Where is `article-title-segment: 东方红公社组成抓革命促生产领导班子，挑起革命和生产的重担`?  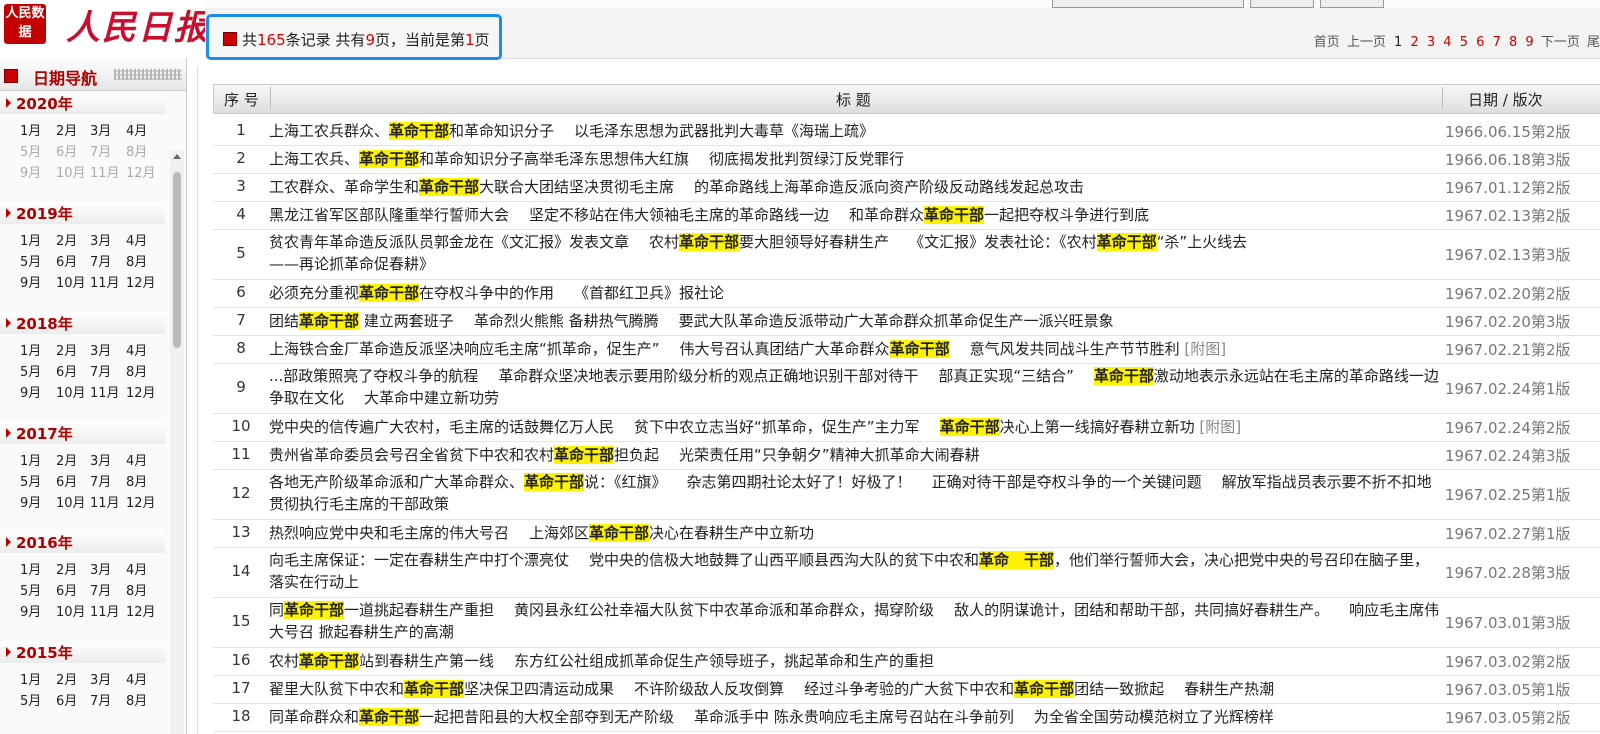 article-title-segment: 东方红公社组成抓革命促生产领导班子，挑起革命和生产的重担 is located at coordinates (724, 661).